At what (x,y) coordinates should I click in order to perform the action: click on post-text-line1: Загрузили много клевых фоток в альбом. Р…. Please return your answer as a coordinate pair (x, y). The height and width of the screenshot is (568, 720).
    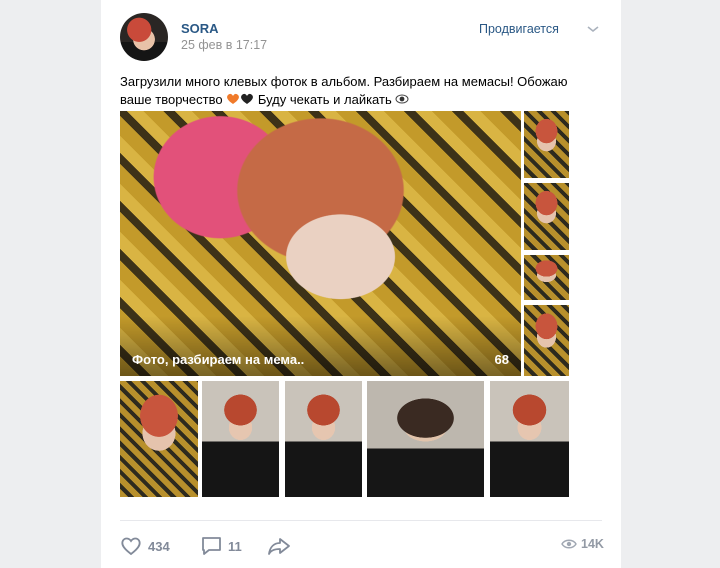
    Looking at the image, I should click on (344, 81).